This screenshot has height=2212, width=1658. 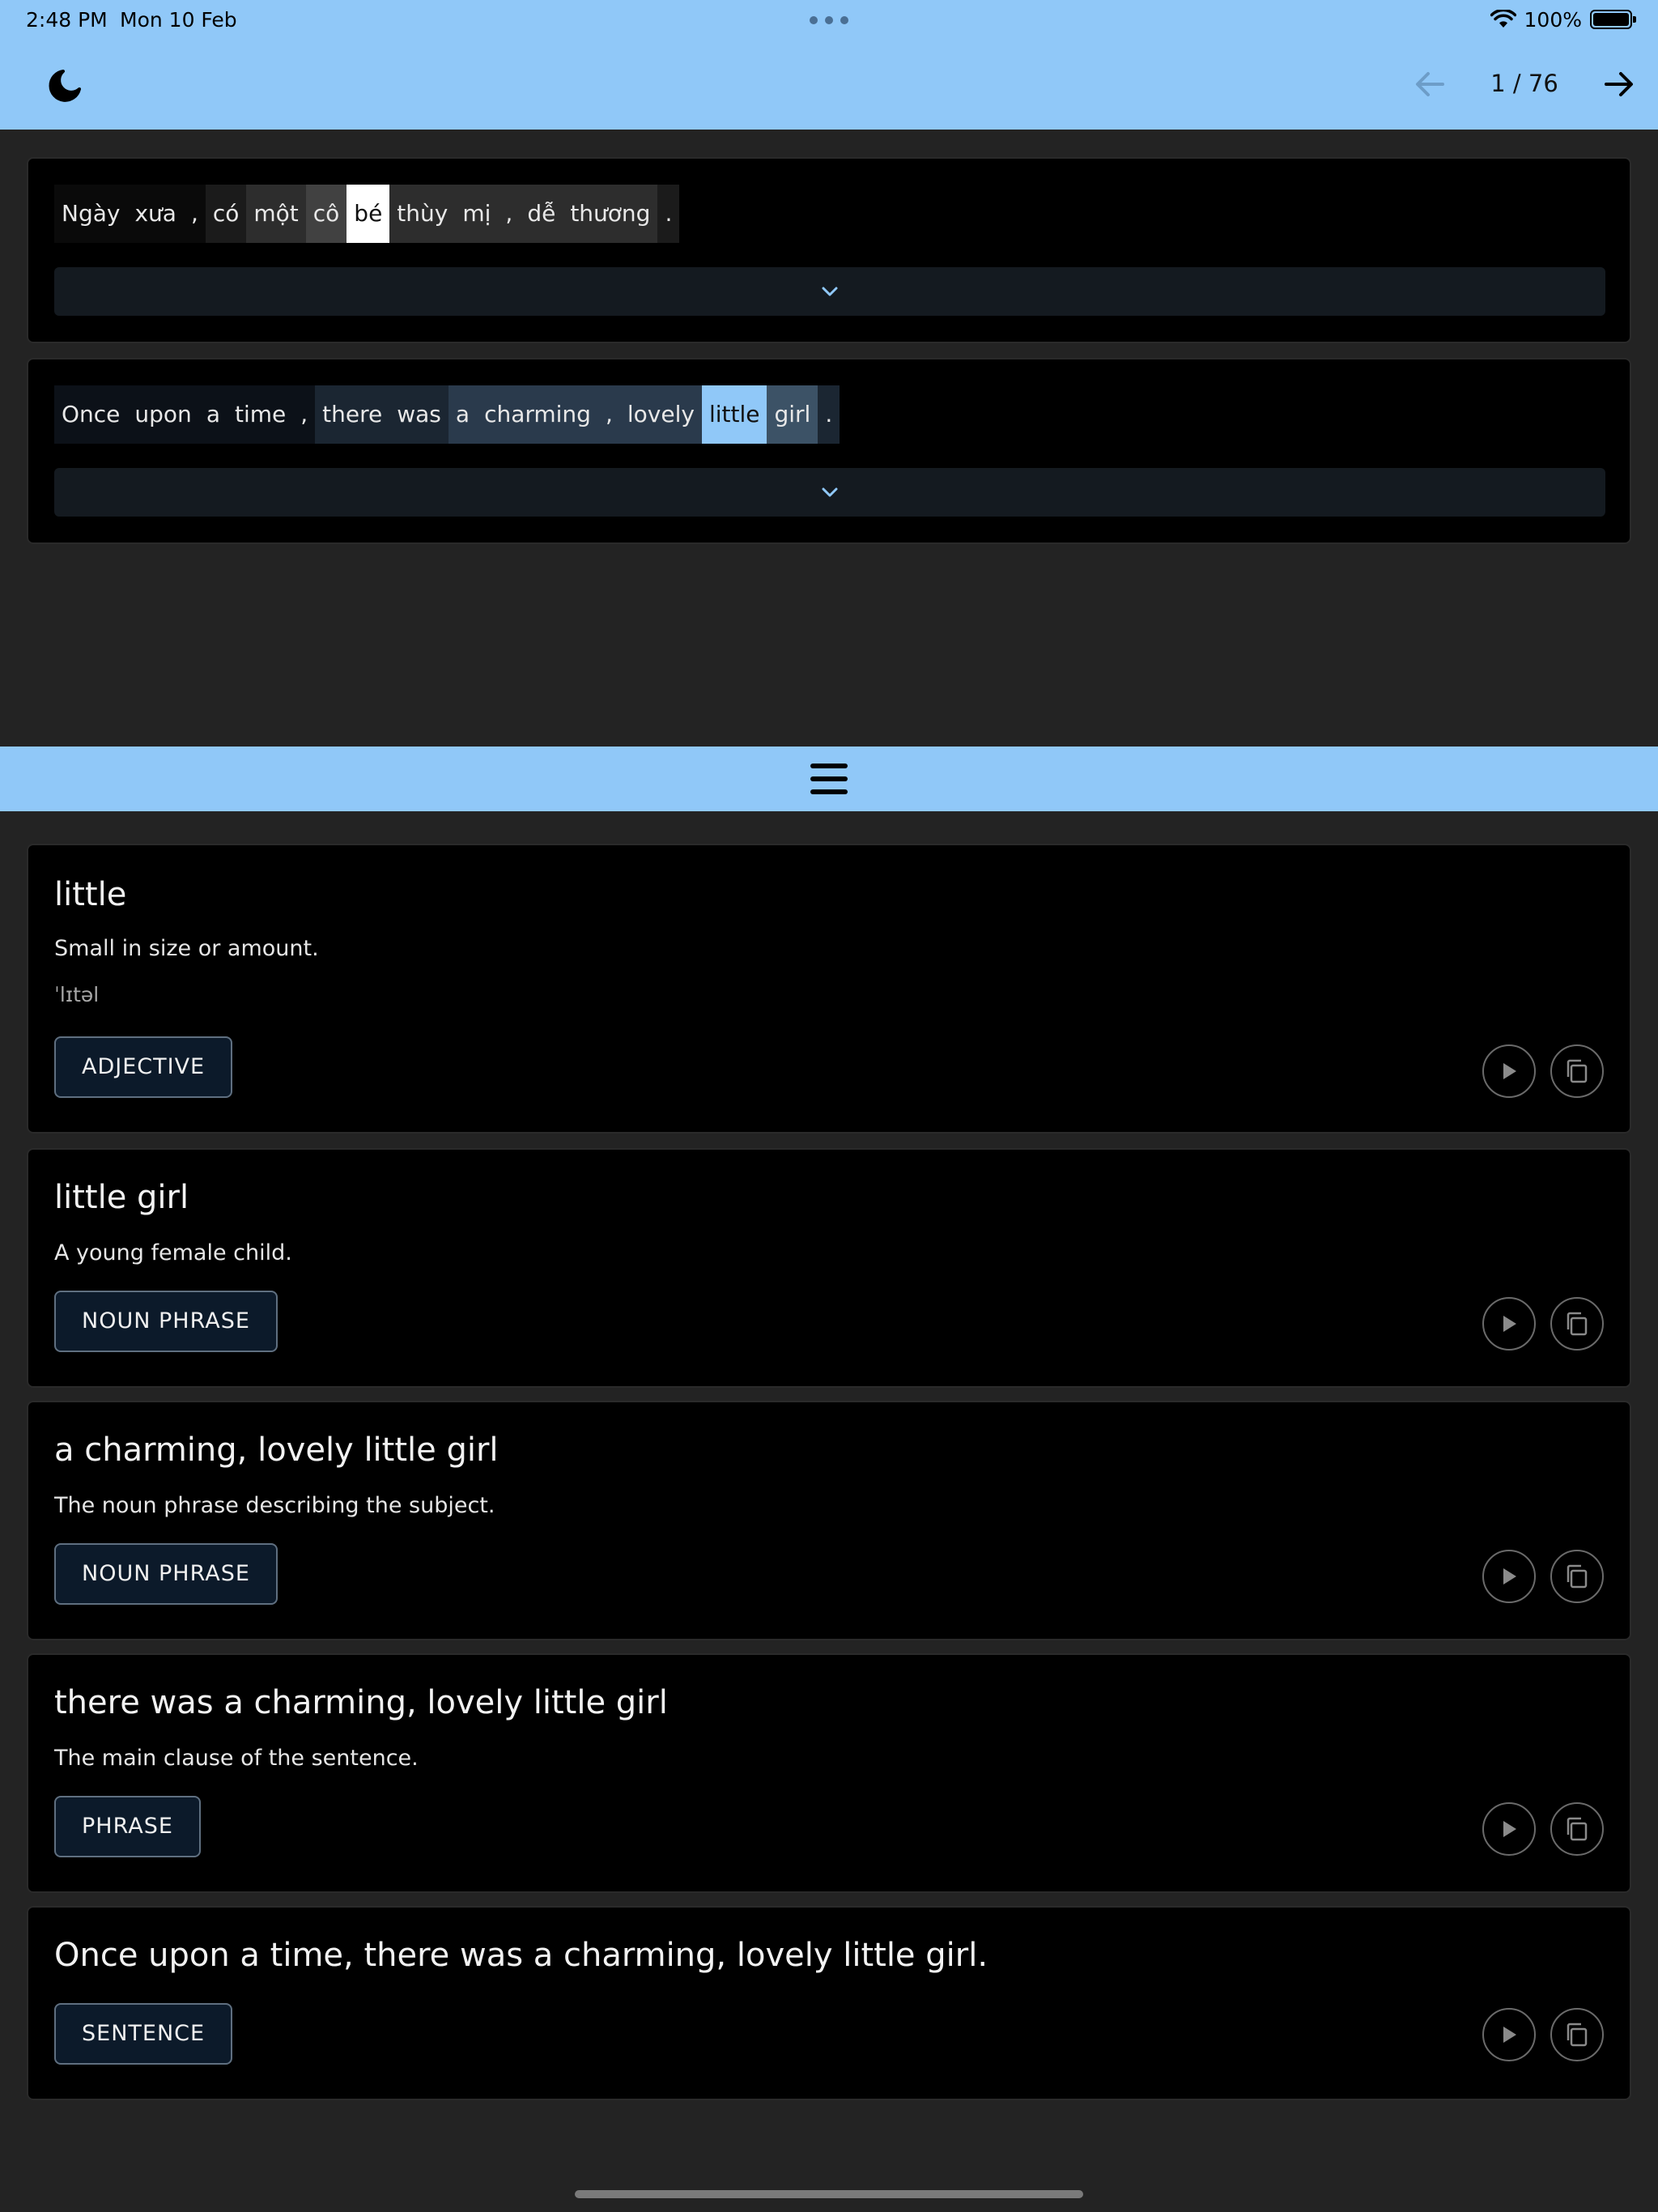 I want to click on source-sentence-card: Ngày xưa, có một cô bé thùy mị, dễ thương., so click(x=829, y=250).